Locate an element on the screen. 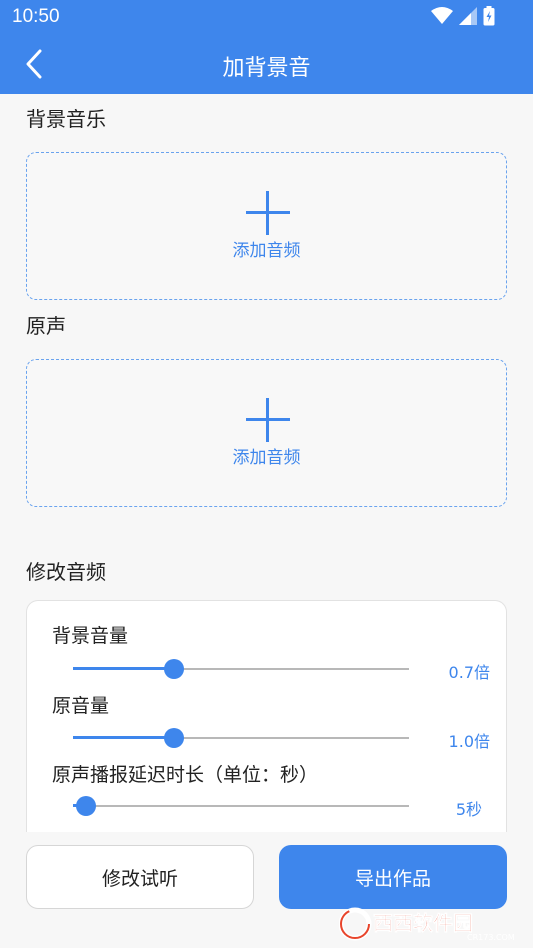 The image size is (533, 948). watermark-logo: 西西软件园 CR173.COM is located at coordinates (427, 924).